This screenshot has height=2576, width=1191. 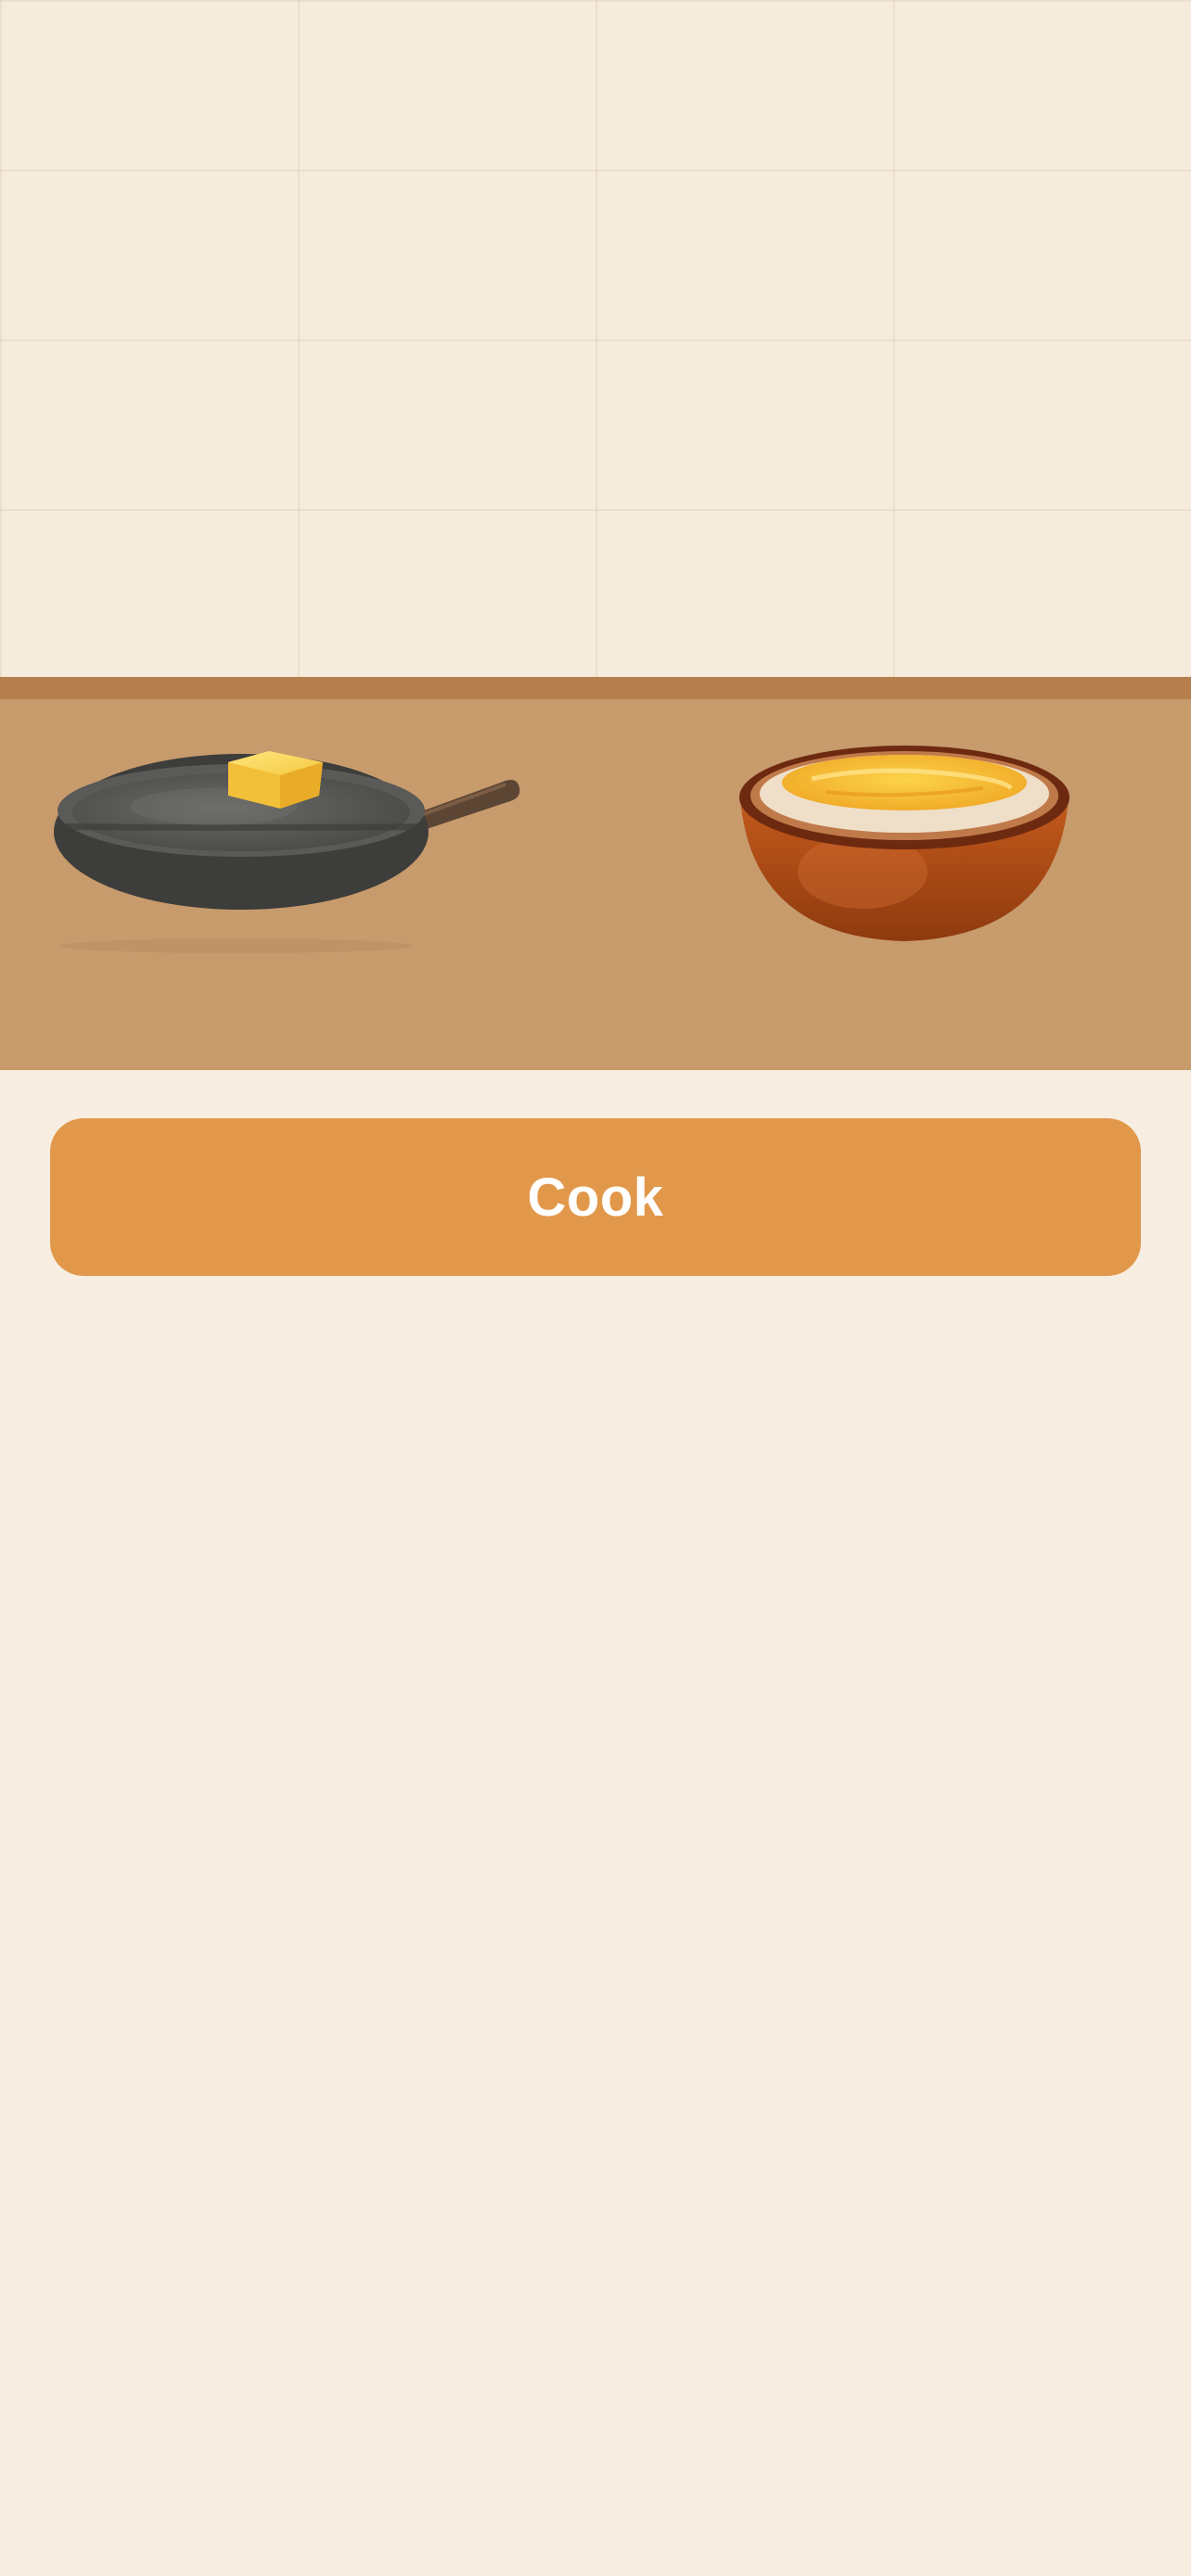 What do you see at coordinates (595, 688) in the screenshot?
I see `counter-edge` at bounding box center [595, 688].